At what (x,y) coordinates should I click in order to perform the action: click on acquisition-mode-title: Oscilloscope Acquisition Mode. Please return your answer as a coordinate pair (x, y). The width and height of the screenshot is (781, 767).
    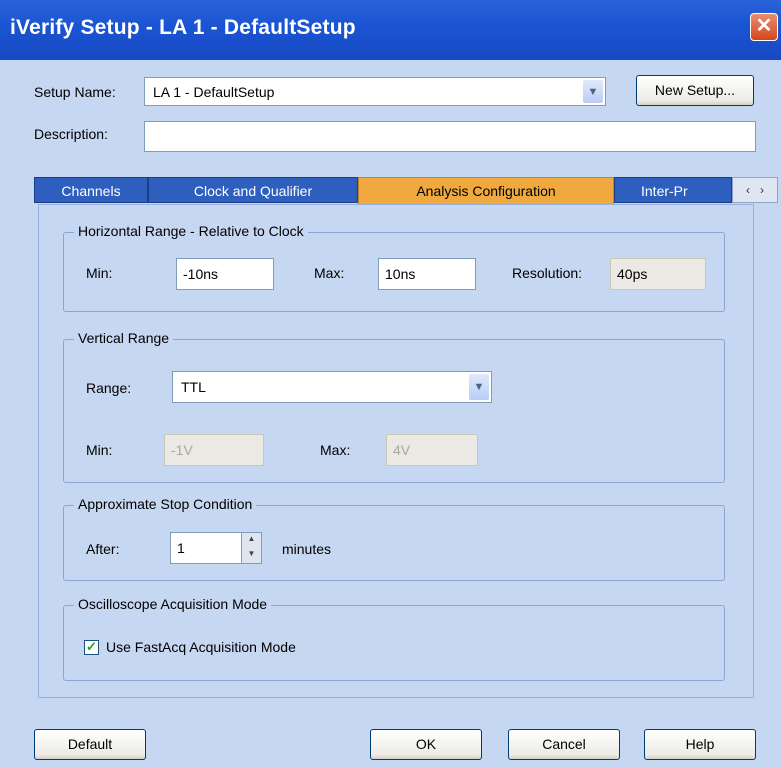
    Looking at the image, I should click on (173, 604).